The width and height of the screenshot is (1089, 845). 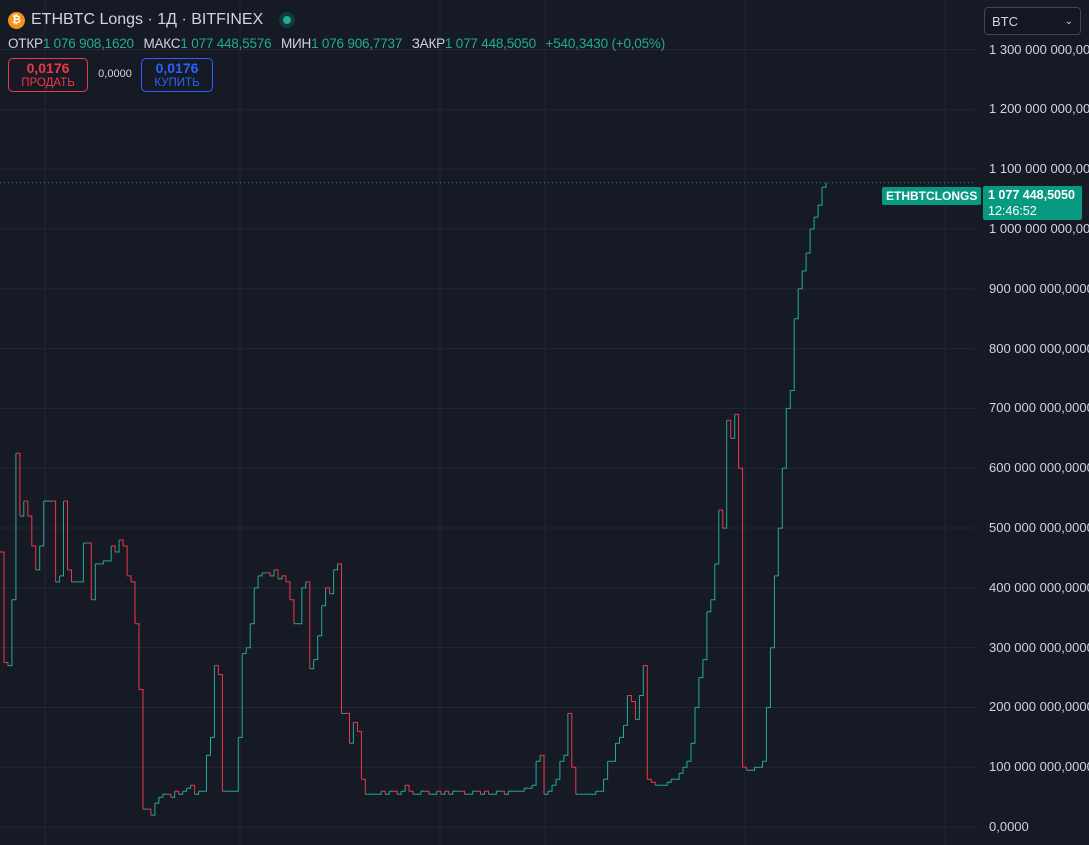 What do you see at coordinates (605, 43) in the screenshot?
I see `change-value: +540,3430 (+0,05%)` at bounding box center [605, 43].